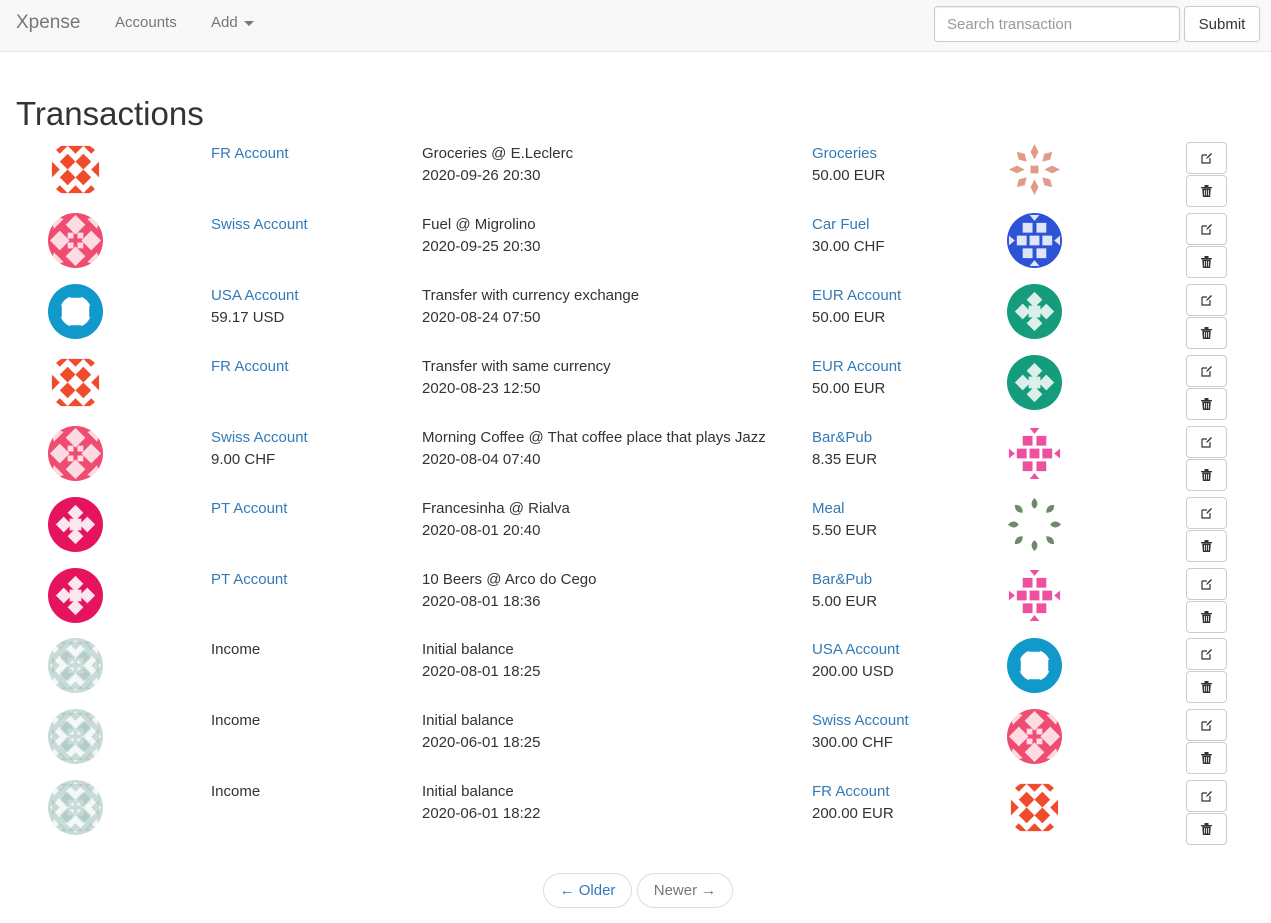 The image size is (1271, 923). I want to click on transaction-description: Groceries @ E.Leclerc, so click(498, 153).